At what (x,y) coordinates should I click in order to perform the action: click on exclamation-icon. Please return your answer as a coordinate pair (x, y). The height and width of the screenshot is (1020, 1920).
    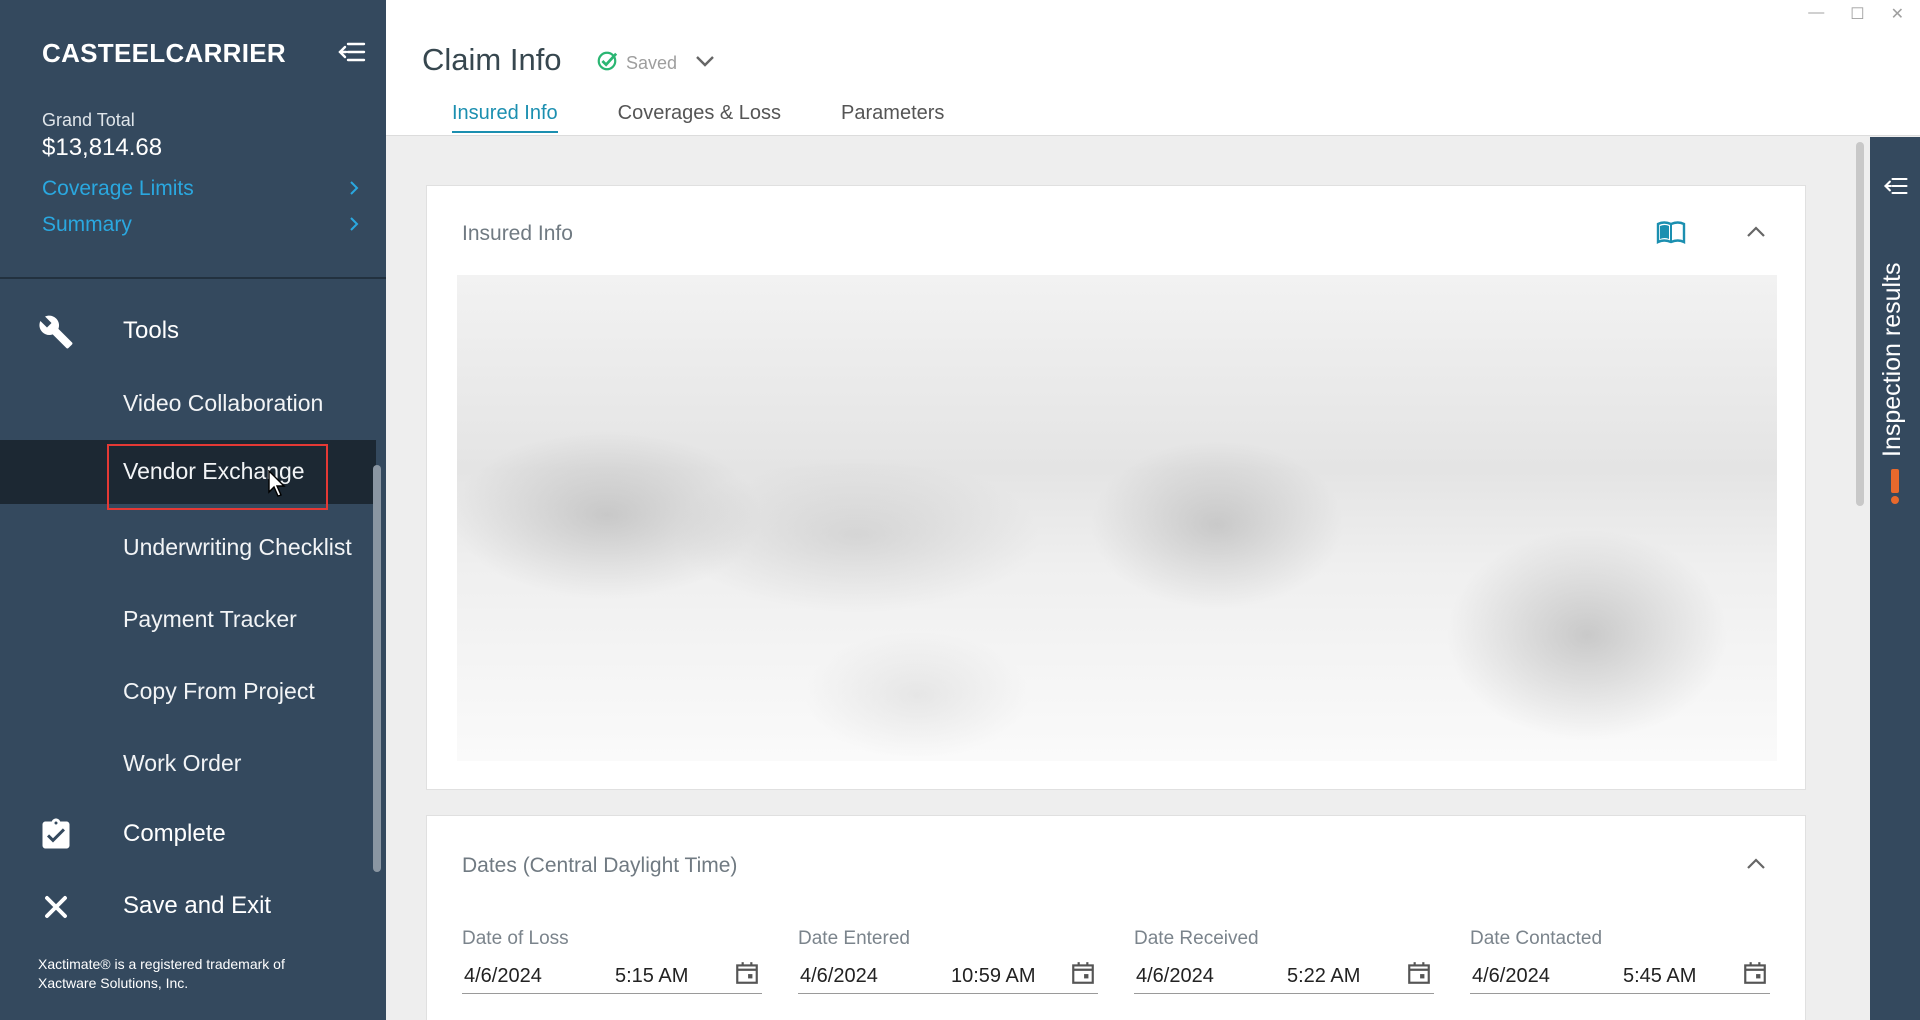
    Looking at the image, I should click on (1895, 487).